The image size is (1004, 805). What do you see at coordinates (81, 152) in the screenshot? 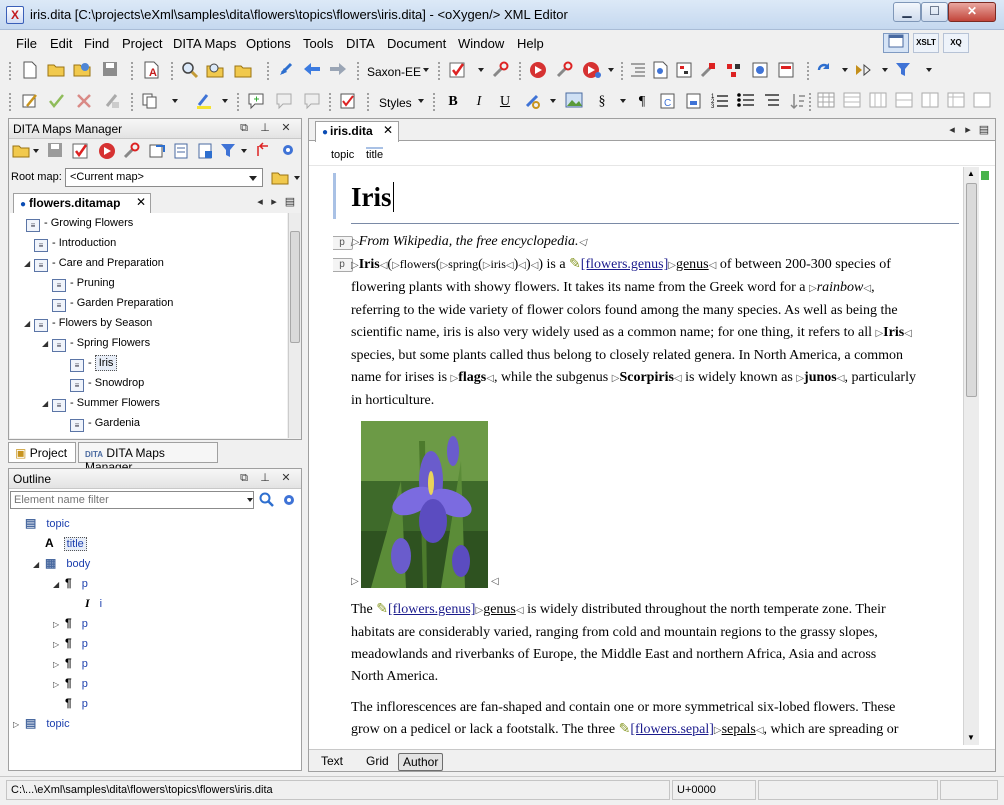
I see `validate-map-icon` at bounding box center [81, 152].